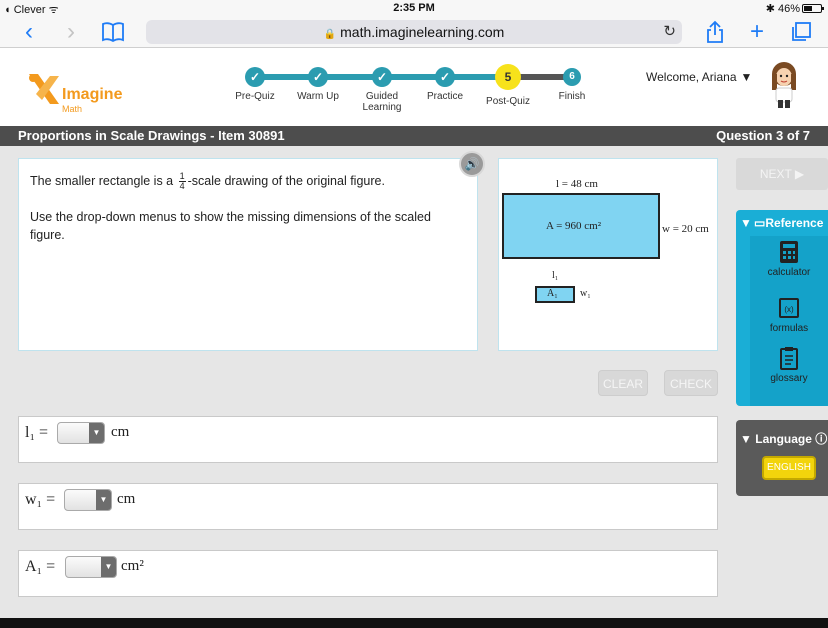 The height and width of the screenshot is (628, 828). What do you see at coordinates (555, 275) in the screenshot?
I see `scaled-length-label: l₁` at bounding box center [555, 275].